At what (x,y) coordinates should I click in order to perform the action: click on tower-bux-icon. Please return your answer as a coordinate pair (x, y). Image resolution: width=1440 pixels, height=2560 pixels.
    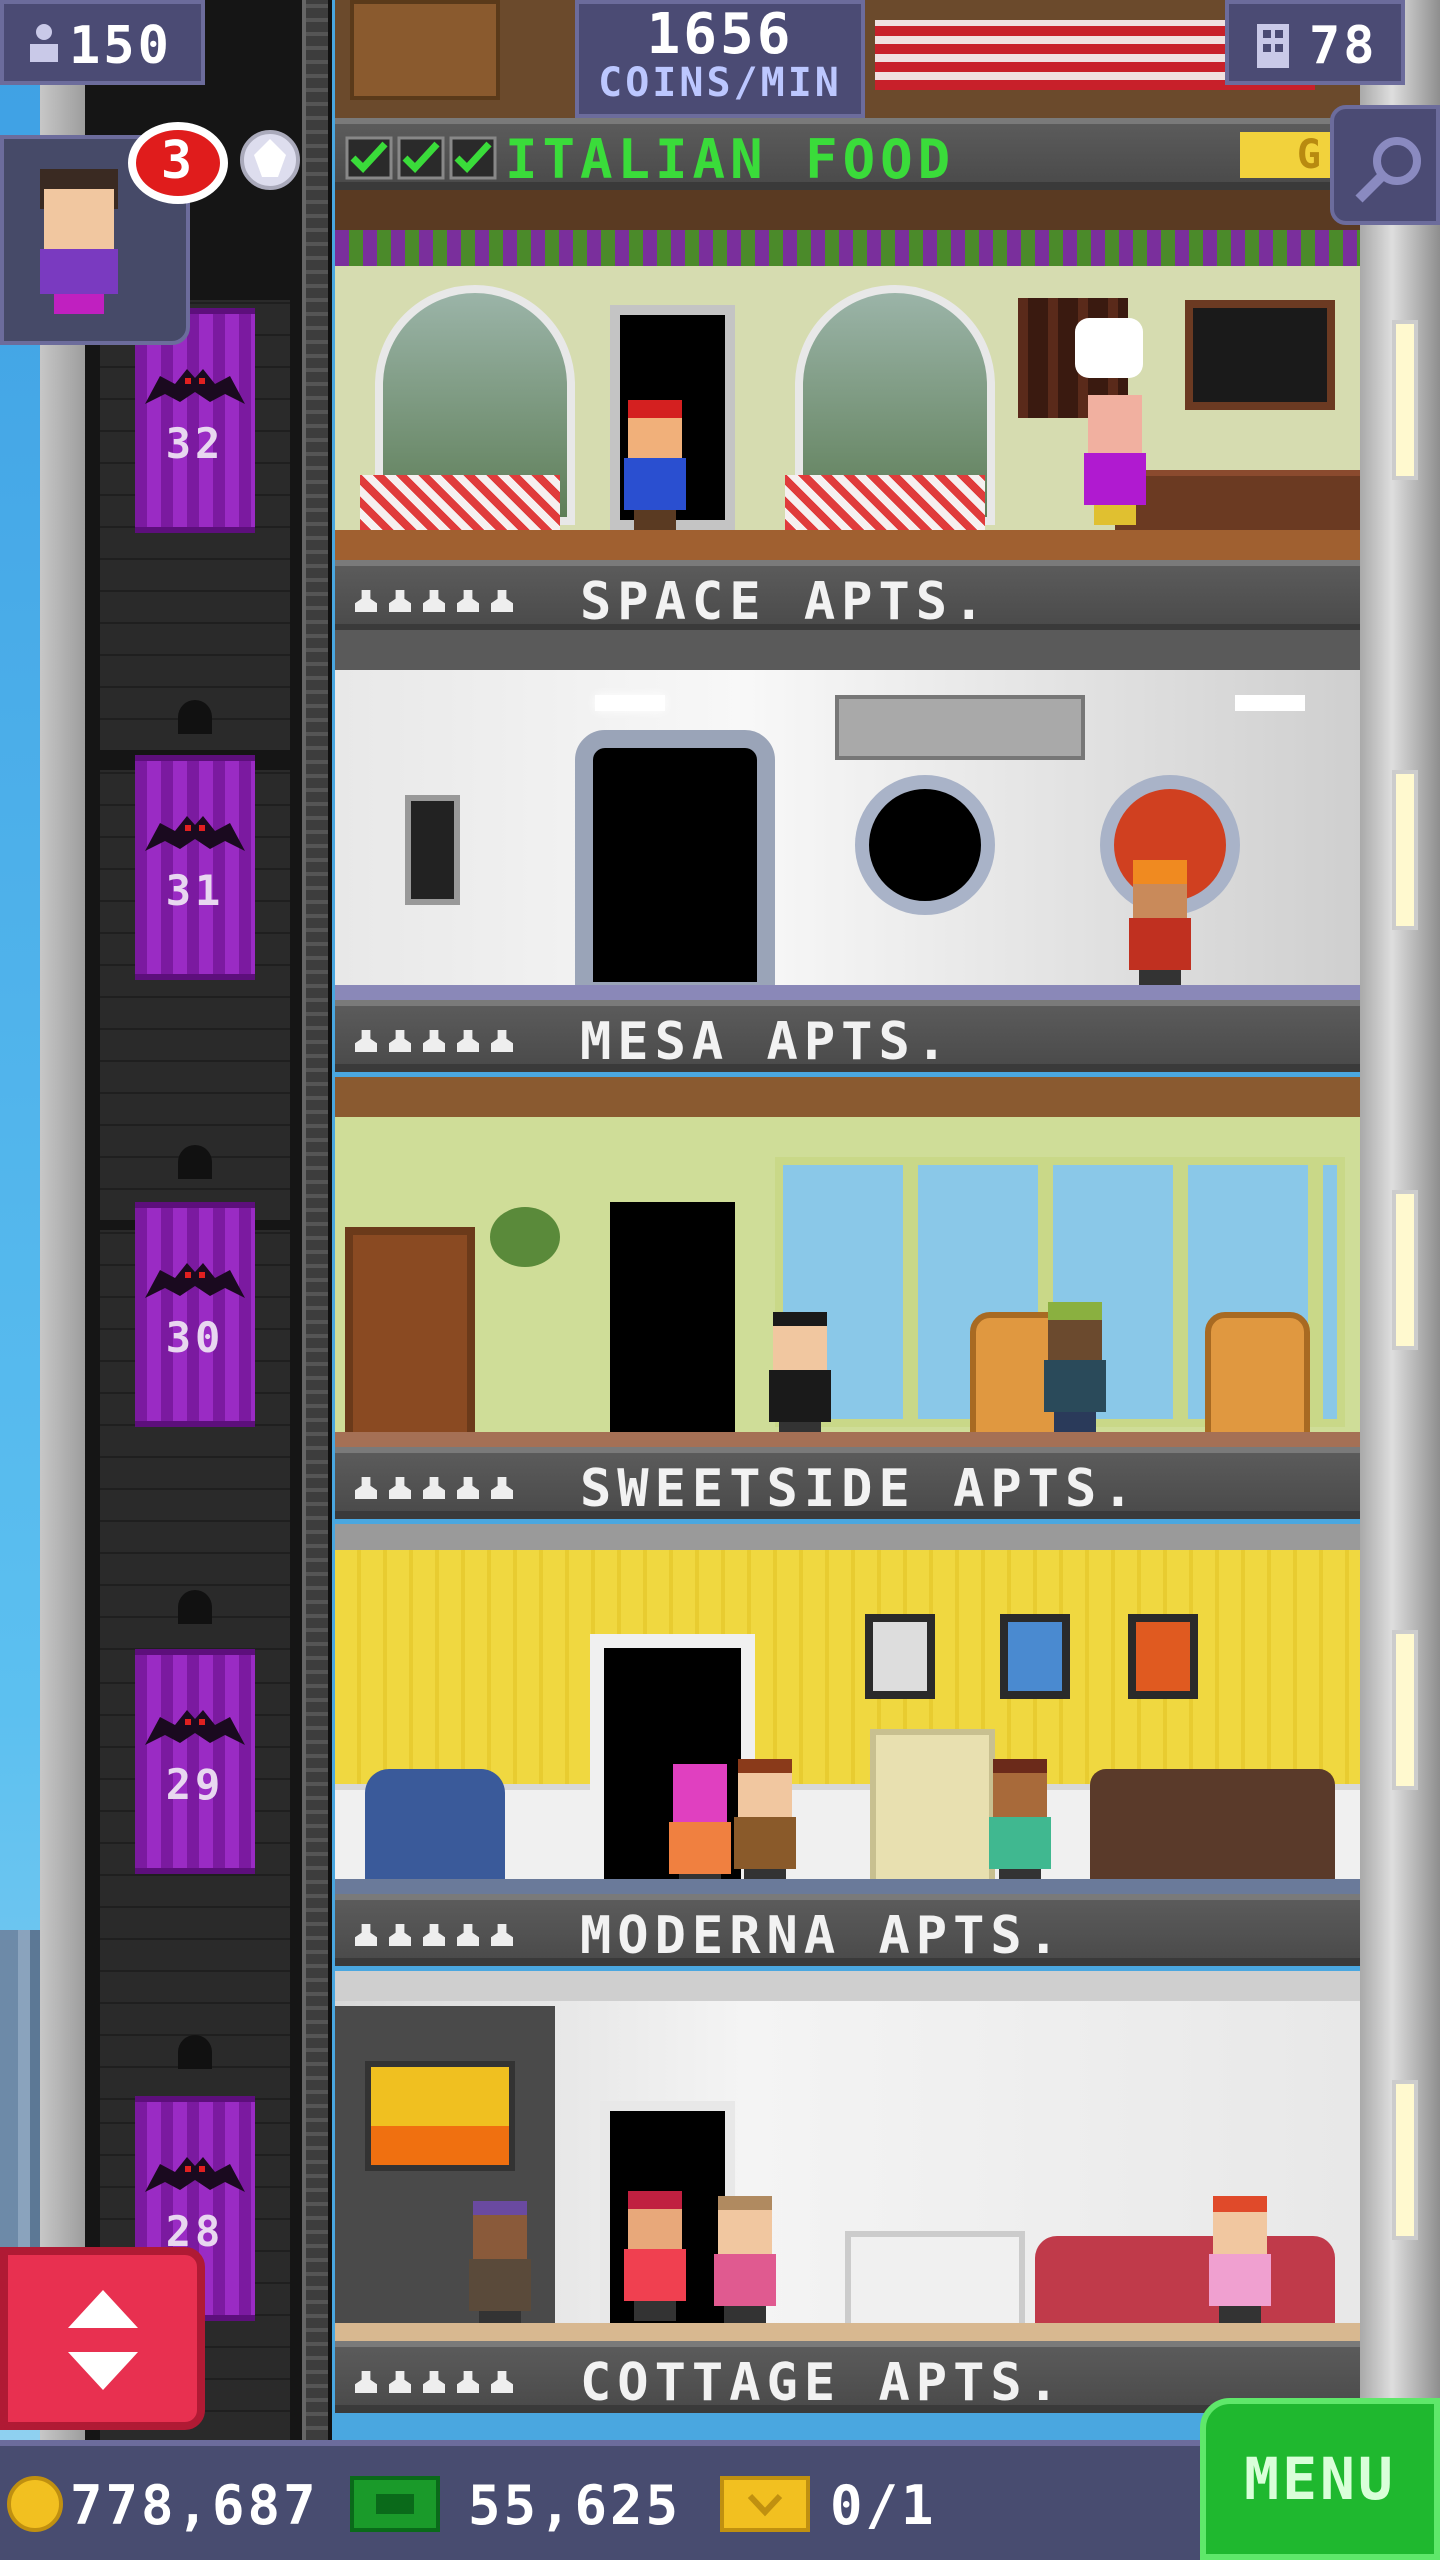
    Looking at the image, I should click on (395, 2504).